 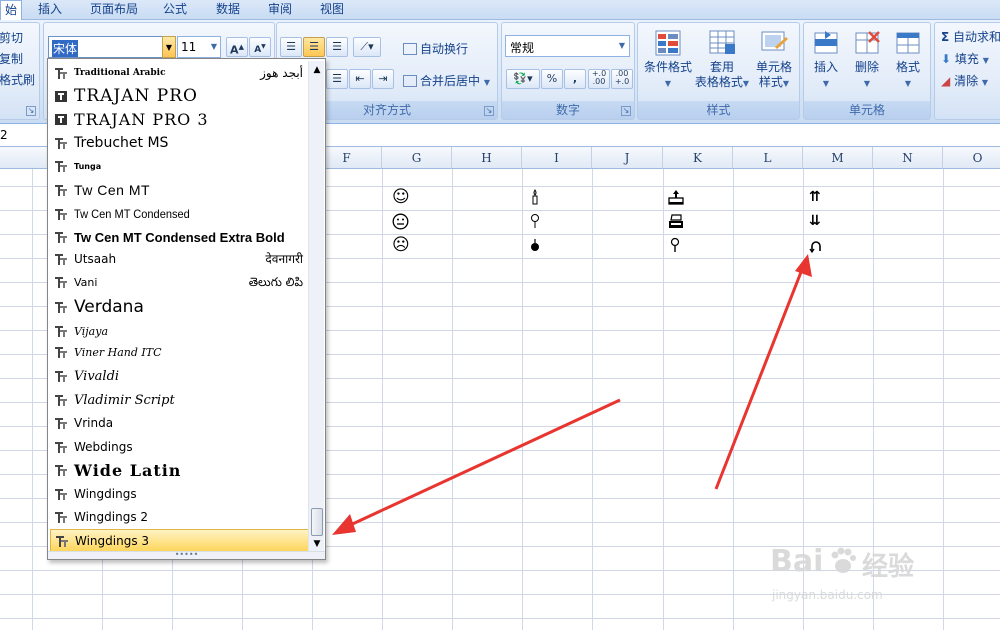 I want to click on font-option: Vijaya, so click(x=179, y=331).